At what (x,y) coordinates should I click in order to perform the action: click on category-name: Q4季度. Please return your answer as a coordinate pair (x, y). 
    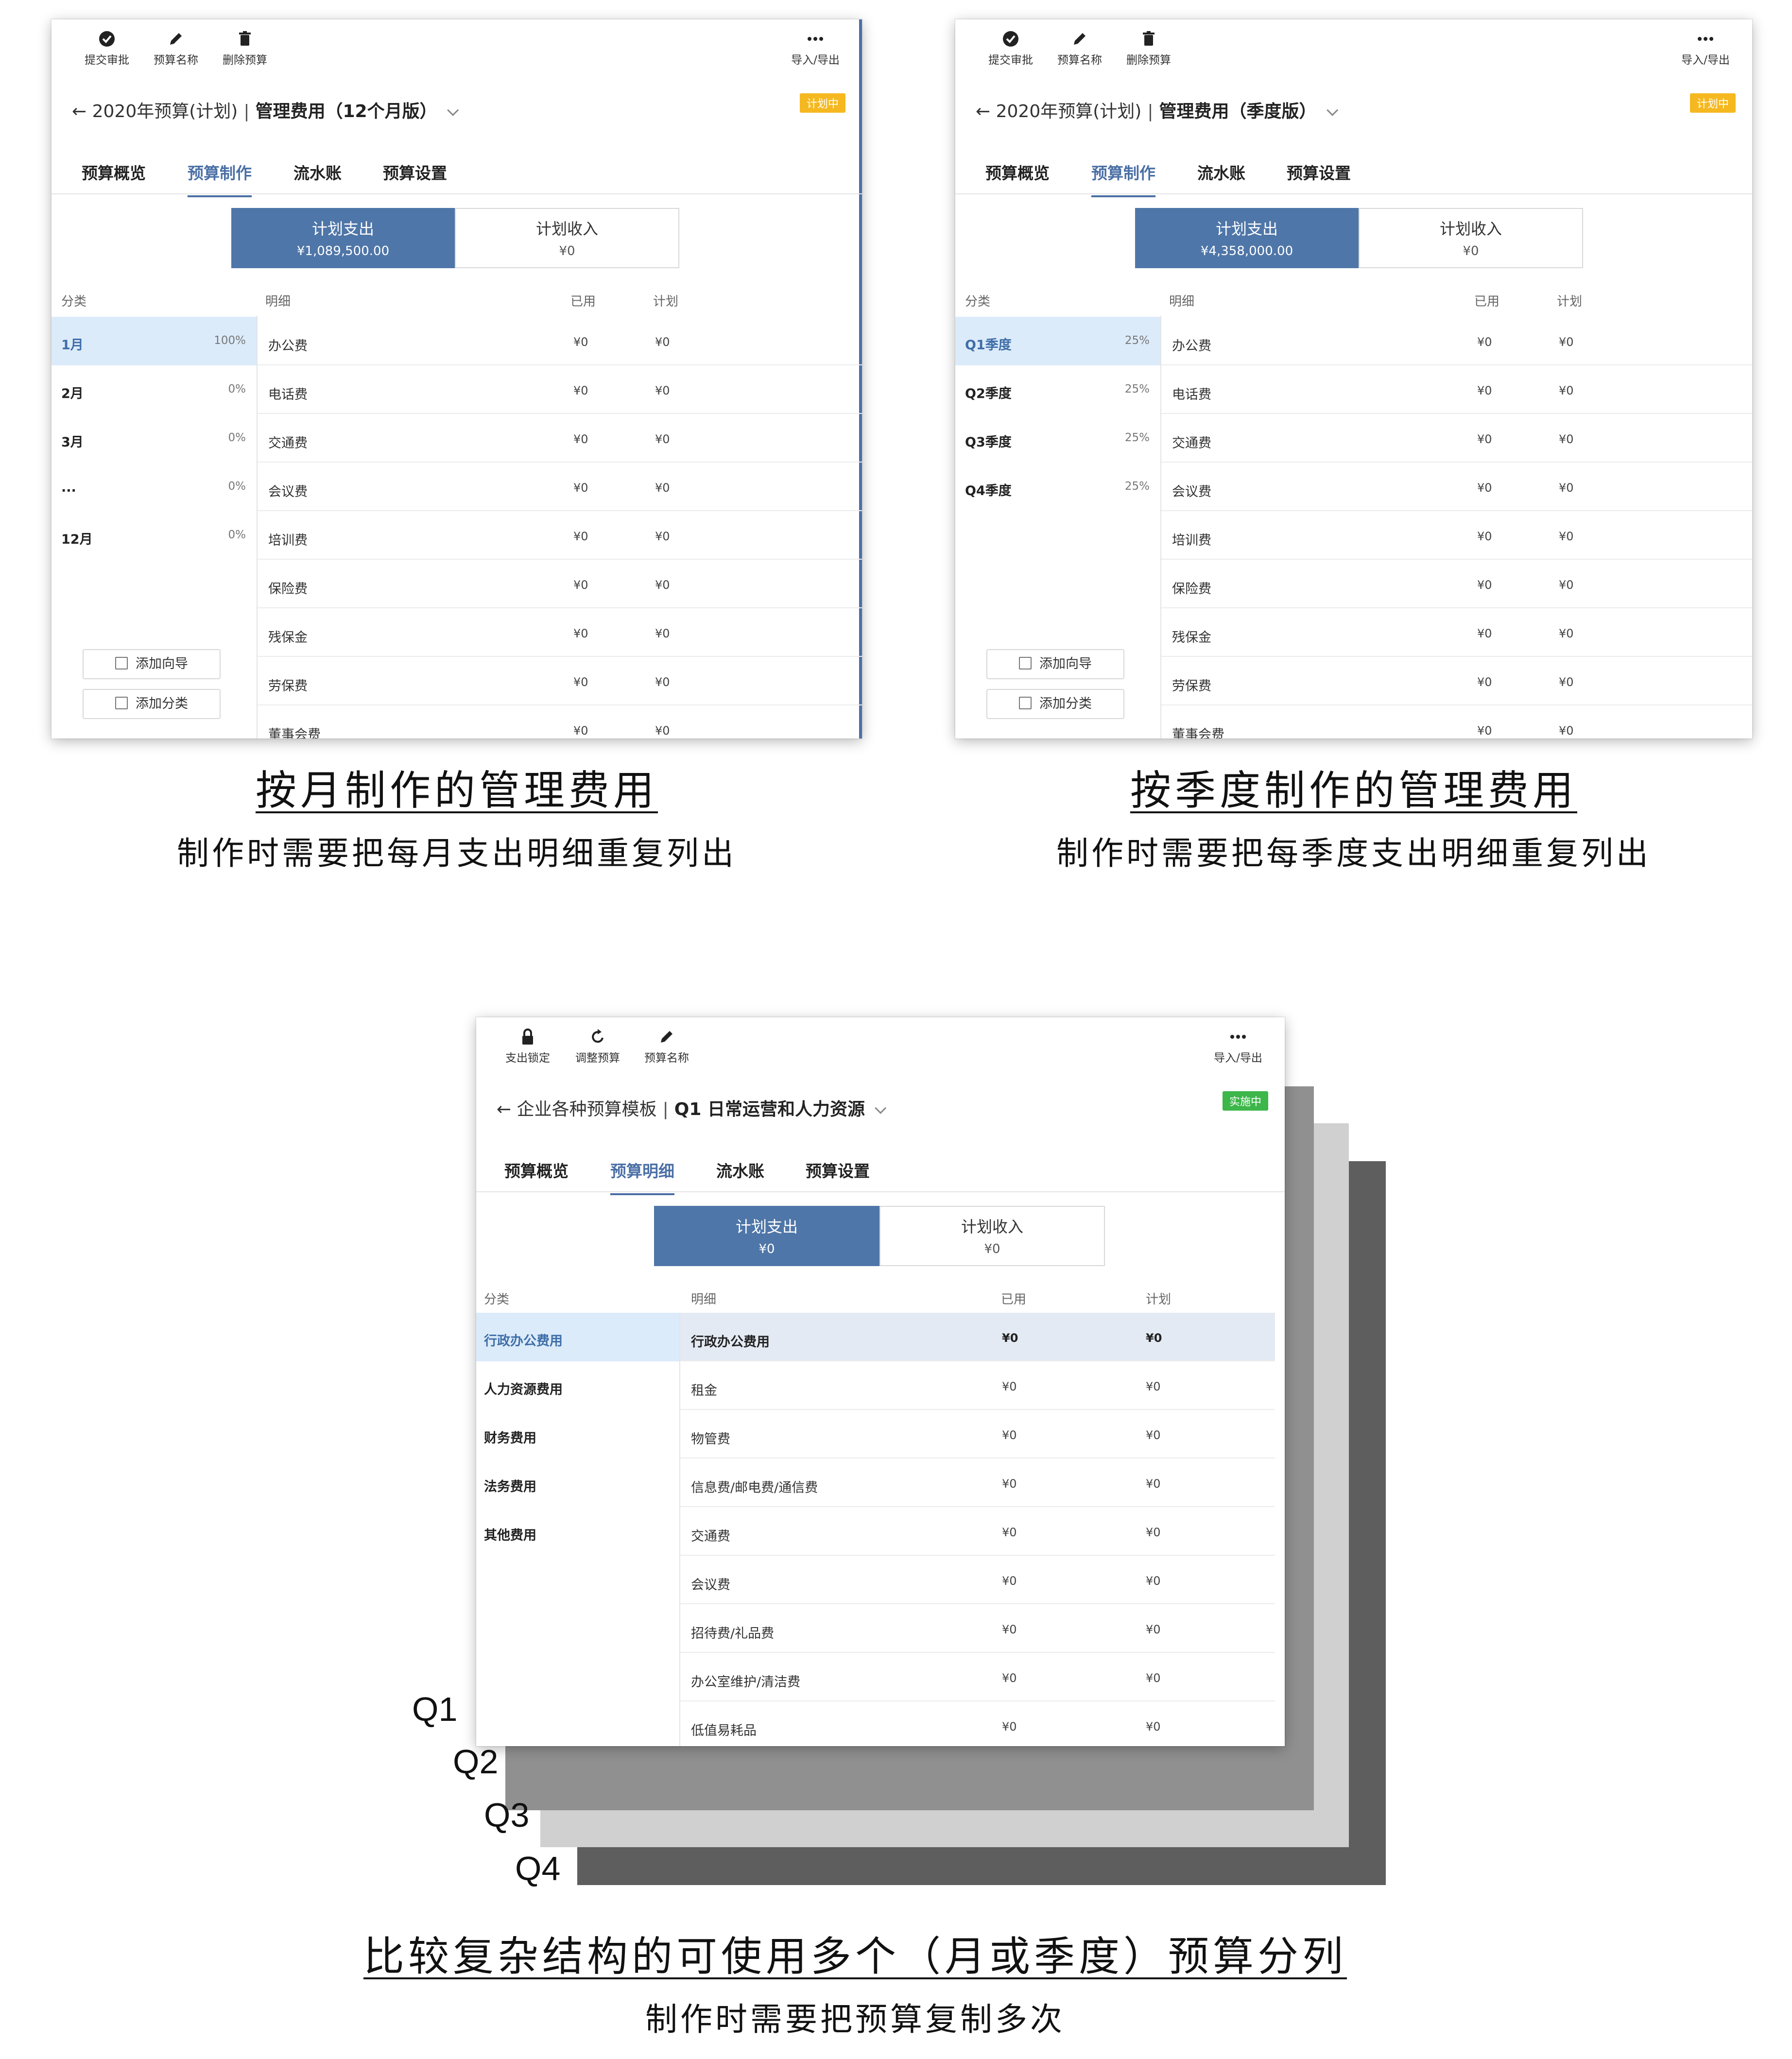
    Looking at the image, I should click on (988, 490).